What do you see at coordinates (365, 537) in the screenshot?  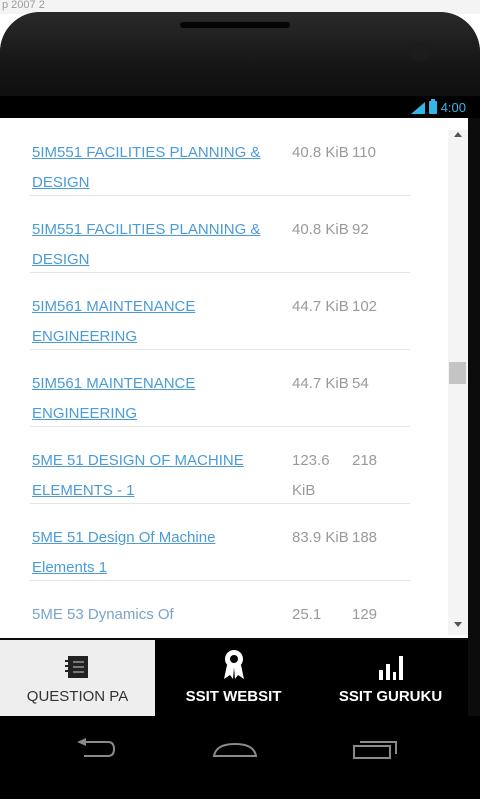 I see `download-count: 188` at bounding box center [365, 537].